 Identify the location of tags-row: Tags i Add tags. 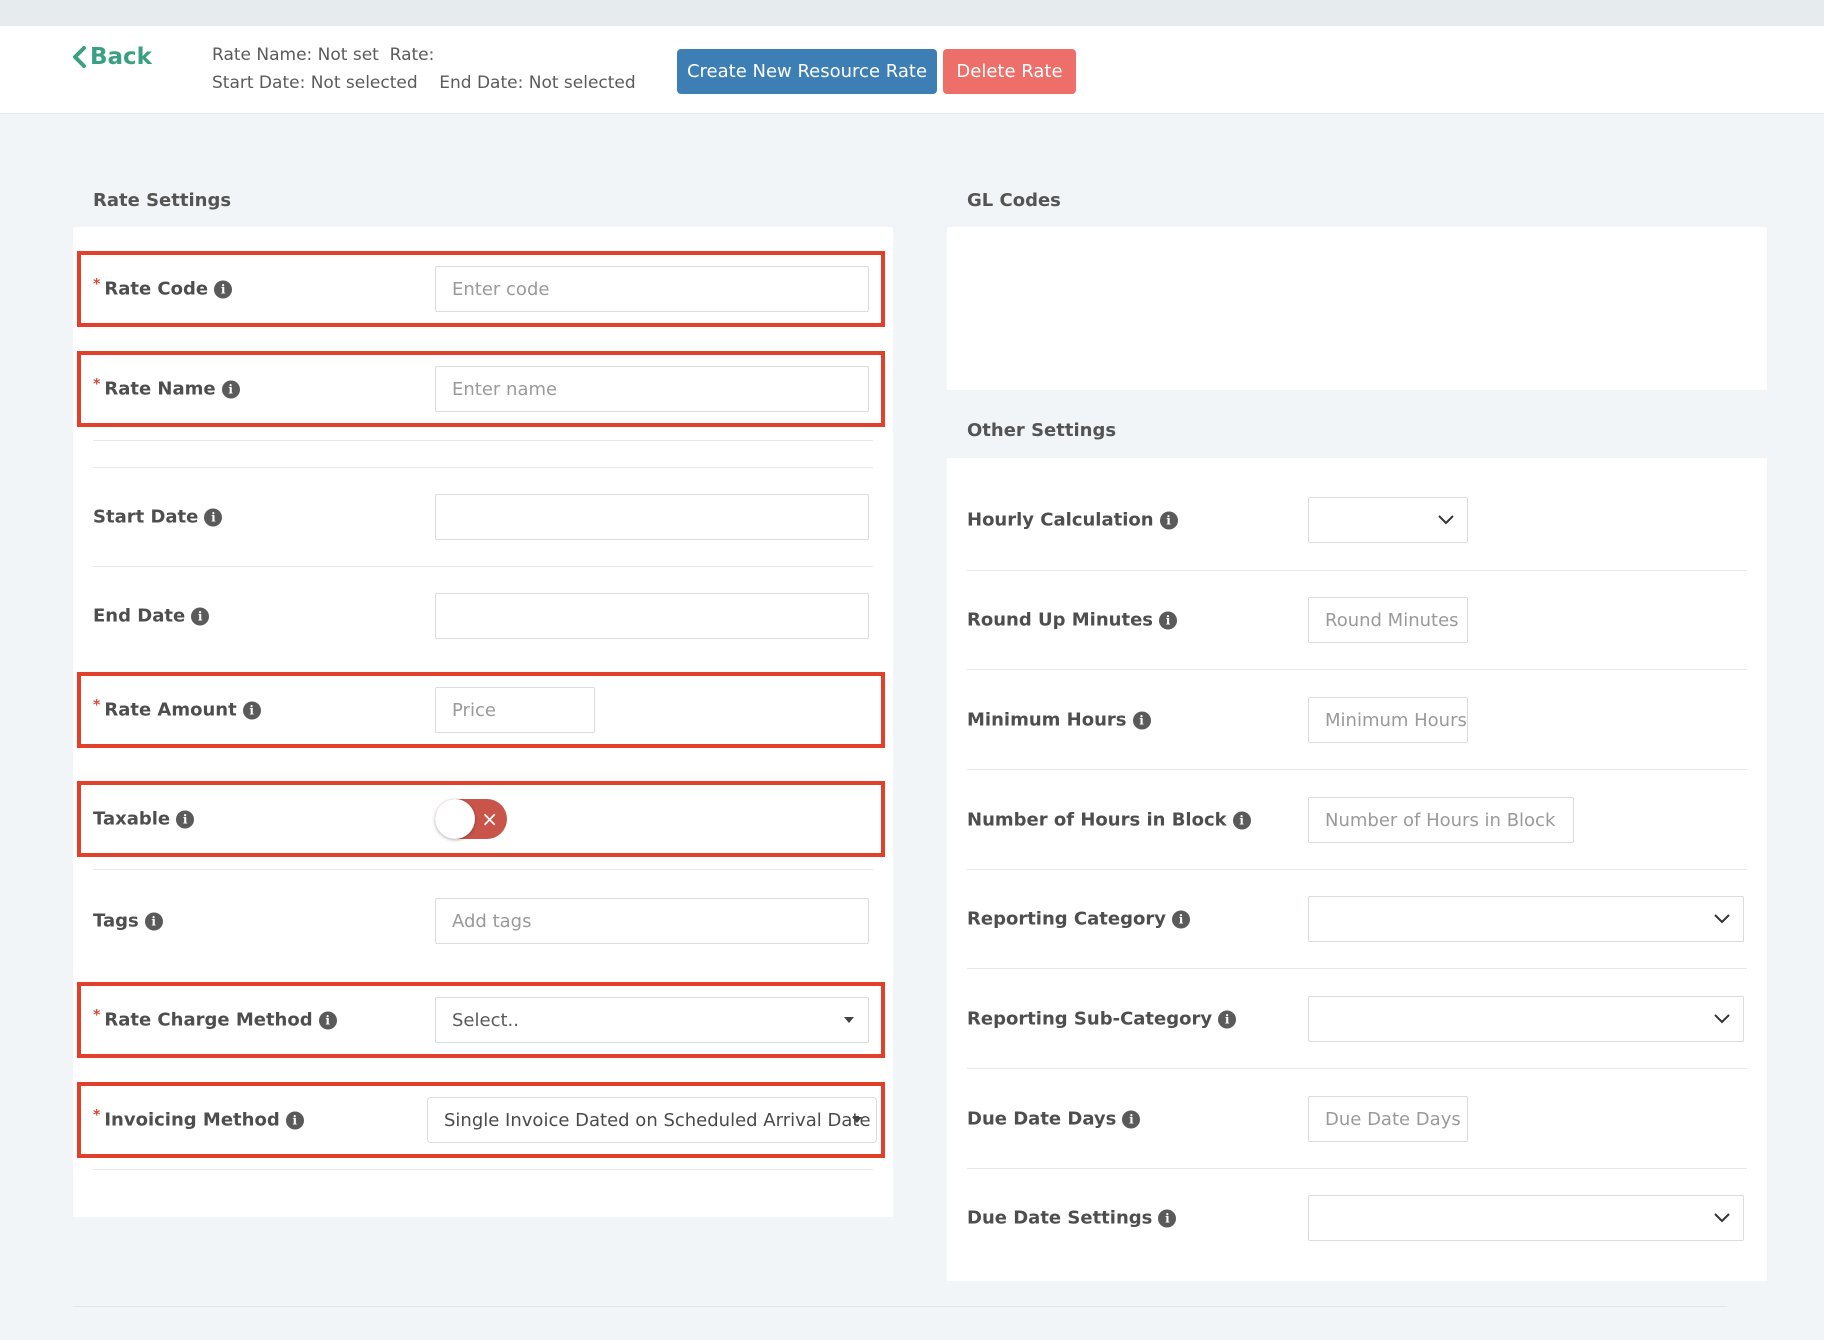
(483, 921).